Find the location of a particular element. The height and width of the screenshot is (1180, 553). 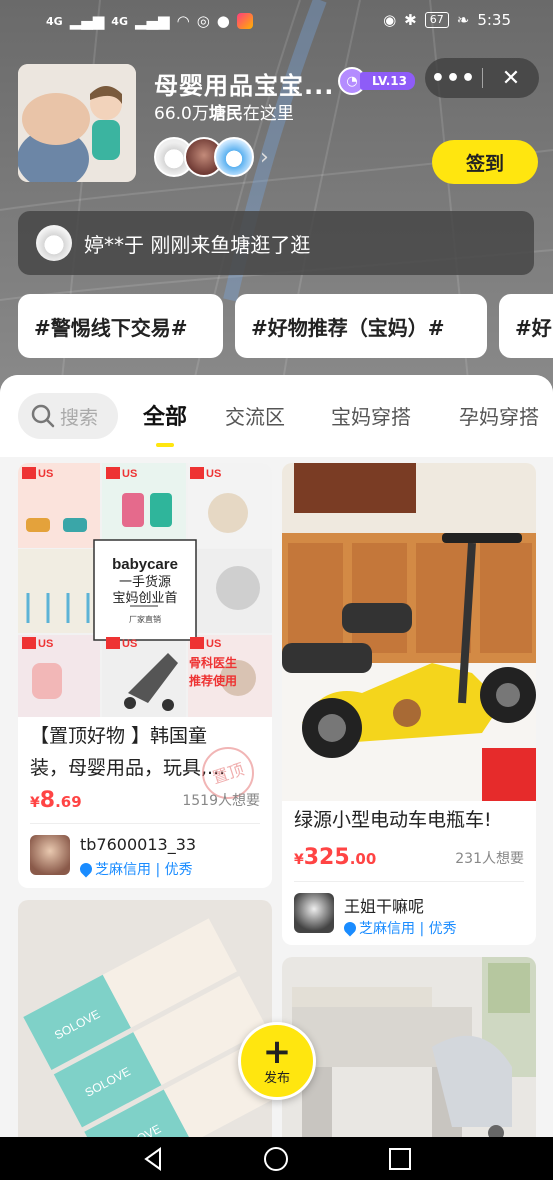

category-tabs: 搜索 全部 交流区 宝妈穿搭 孕妈穿搭 is located at coordinates (276, 416).